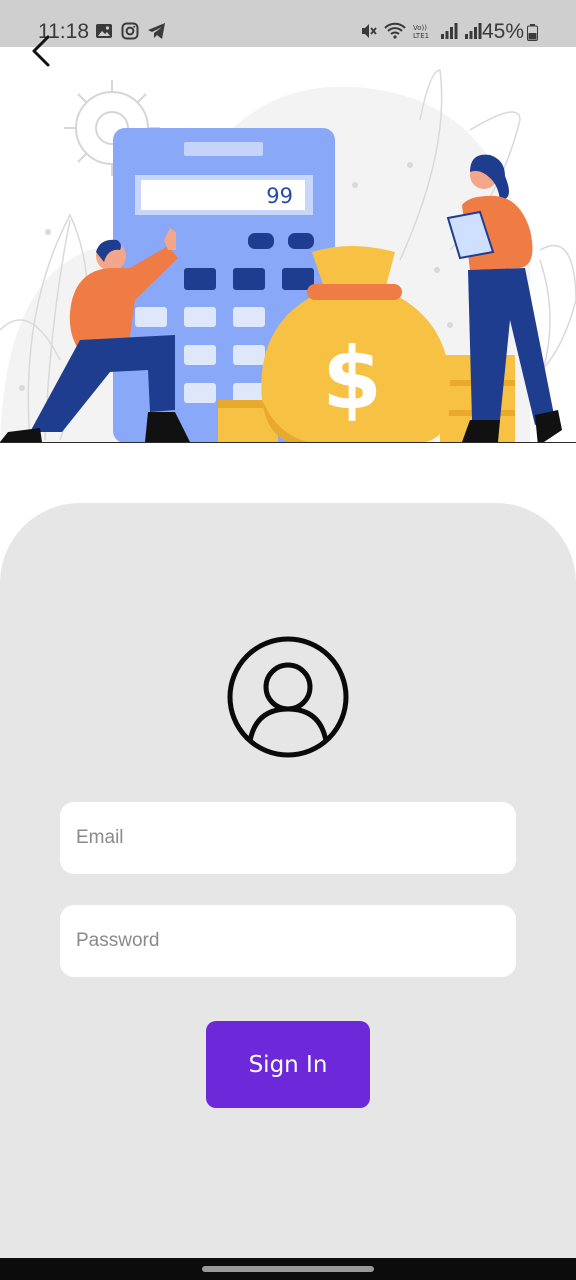  What do you see at coordinates (288, 442) in the screenshot?
I see `divider-line` at bounding box center [288, 442].